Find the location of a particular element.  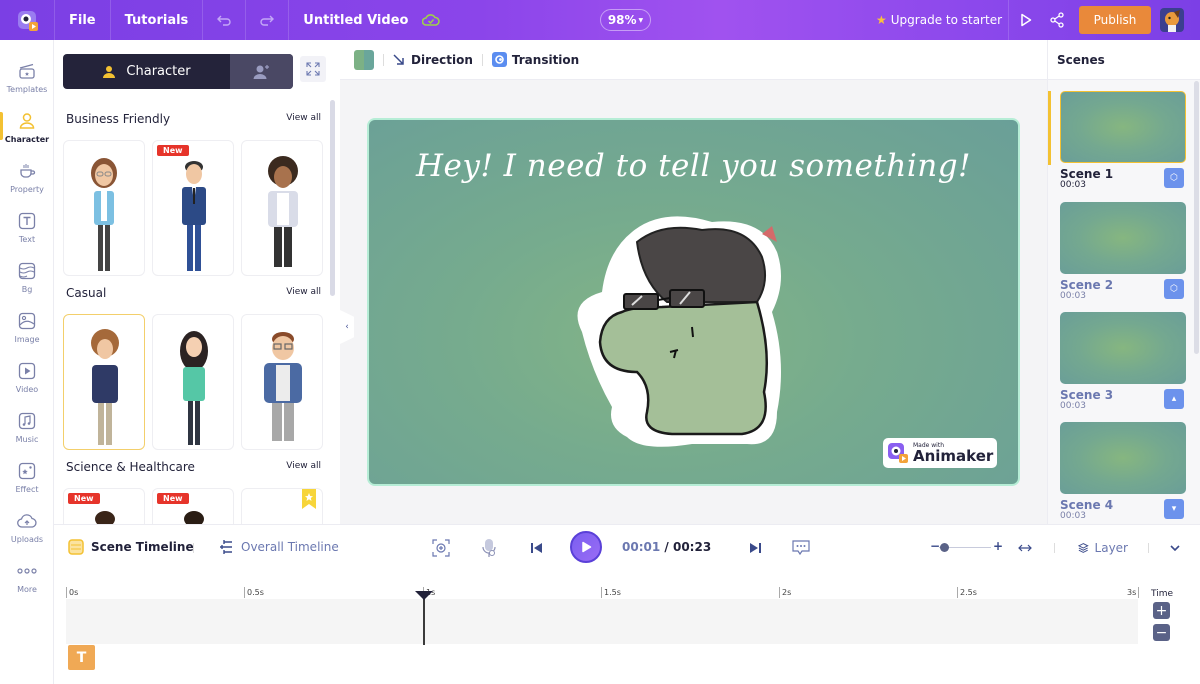

tab-create-character is located at coordinates (261, 71).